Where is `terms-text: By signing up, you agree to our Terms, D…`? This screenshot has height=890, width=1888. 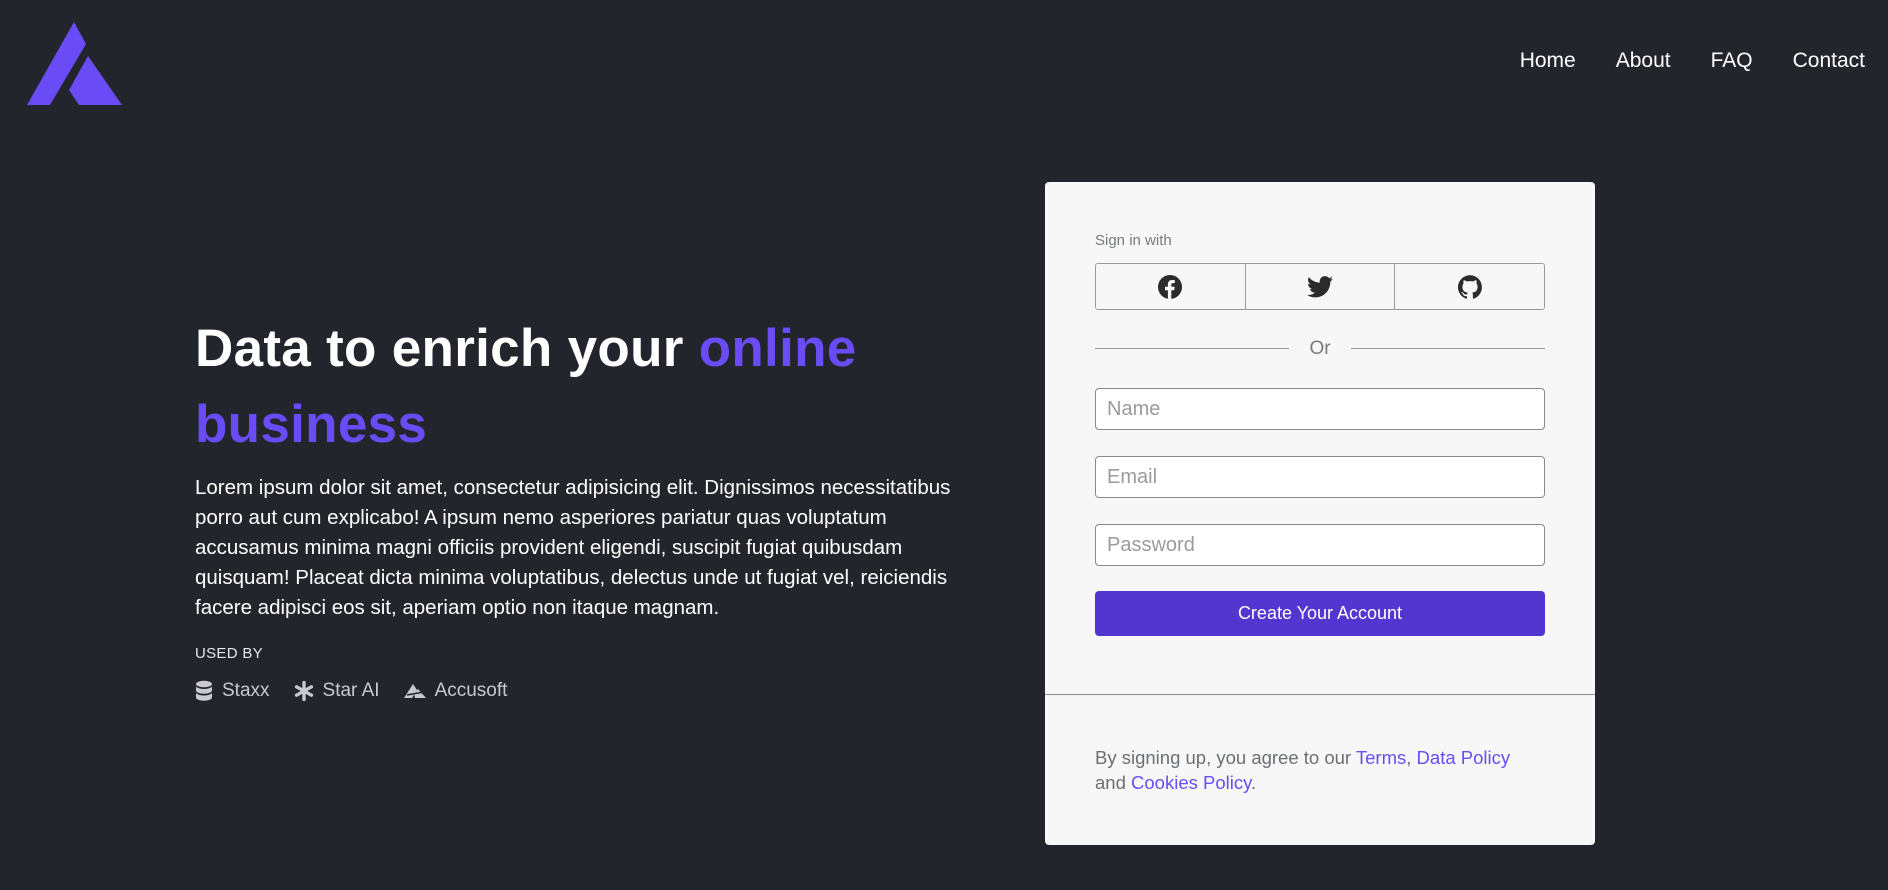 terms-text: By signing up, you agree to our Terms, D… is located at coordinates (1320, 770).